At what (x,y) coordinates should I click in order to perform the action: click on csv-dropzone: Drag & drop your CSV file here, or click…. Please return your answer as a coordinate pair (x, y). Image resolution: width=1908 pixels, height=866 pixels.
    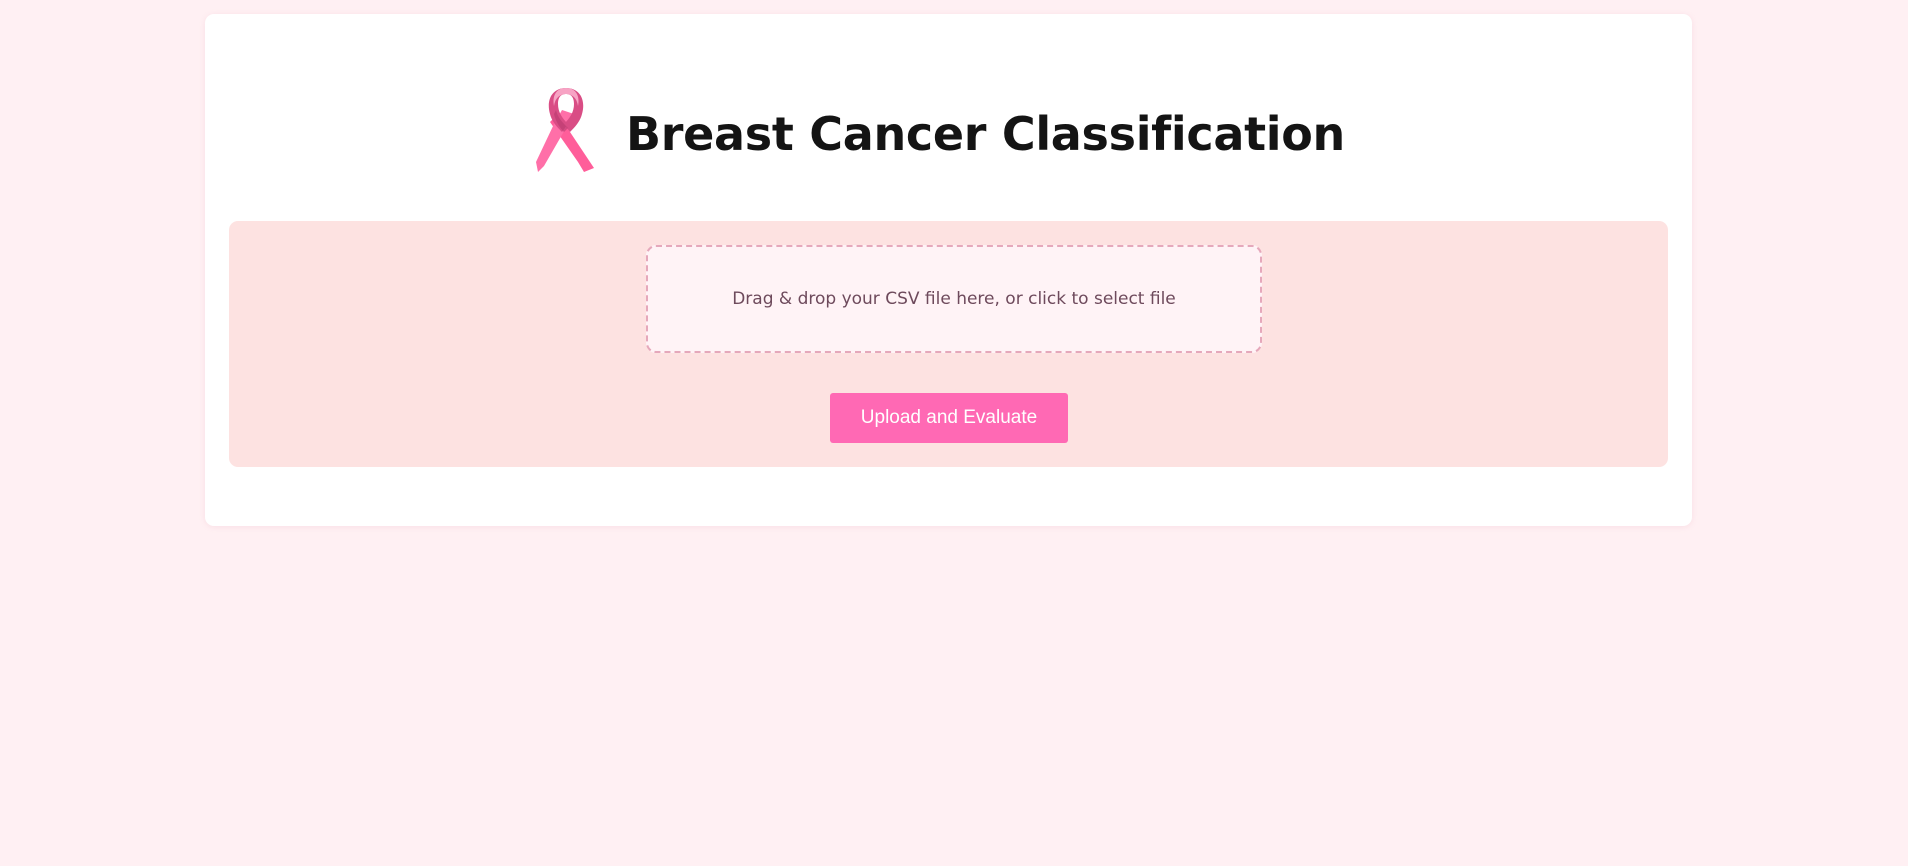
    Looking at the image, I should click on (954, 299).